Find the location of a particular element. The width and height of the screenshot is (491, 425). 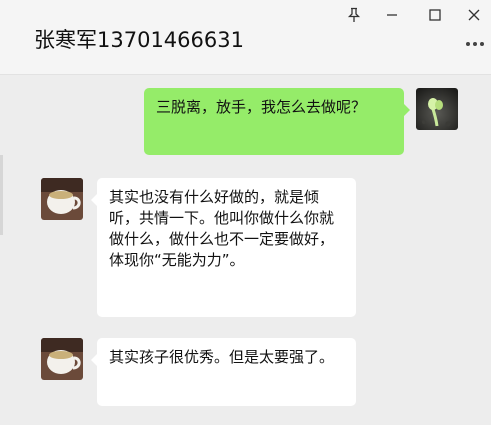

message-text: 三脱离，放手，我怎么去做呢？ is located at coordinates (261, 107).